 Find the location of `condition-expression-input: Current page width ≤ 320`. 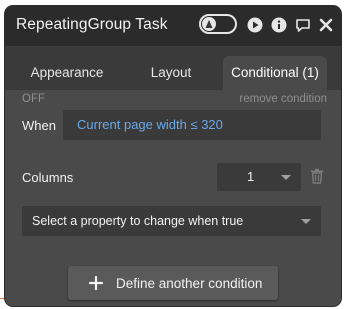

condition-expression-input: Current page width ≤ 320 is located at coordinates (192, 125).